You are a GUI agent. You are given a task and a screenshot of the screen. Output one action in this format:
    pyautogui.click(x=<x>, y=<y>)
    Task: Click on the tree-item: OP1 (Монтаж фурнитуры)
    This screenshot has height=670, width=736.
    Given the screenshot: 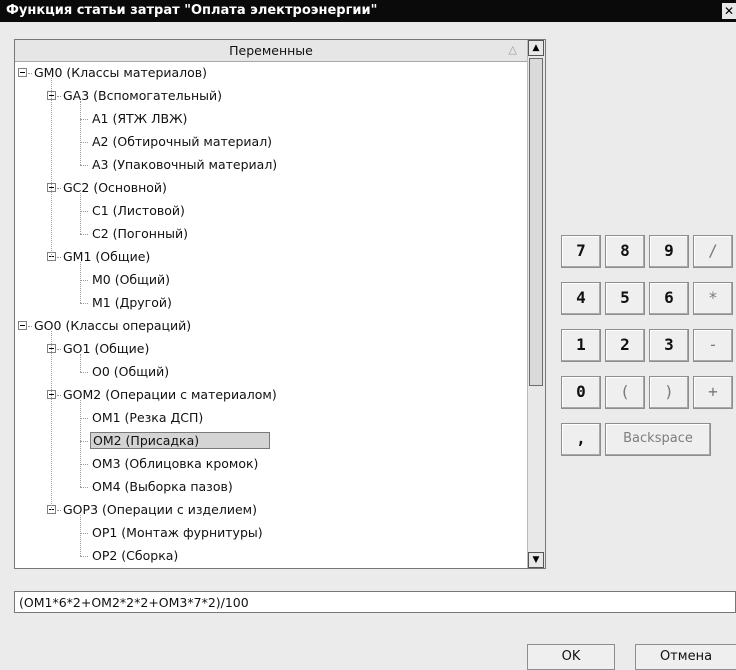 What is the action you would take?
    pyautogui.click(x=271, y=533)
    